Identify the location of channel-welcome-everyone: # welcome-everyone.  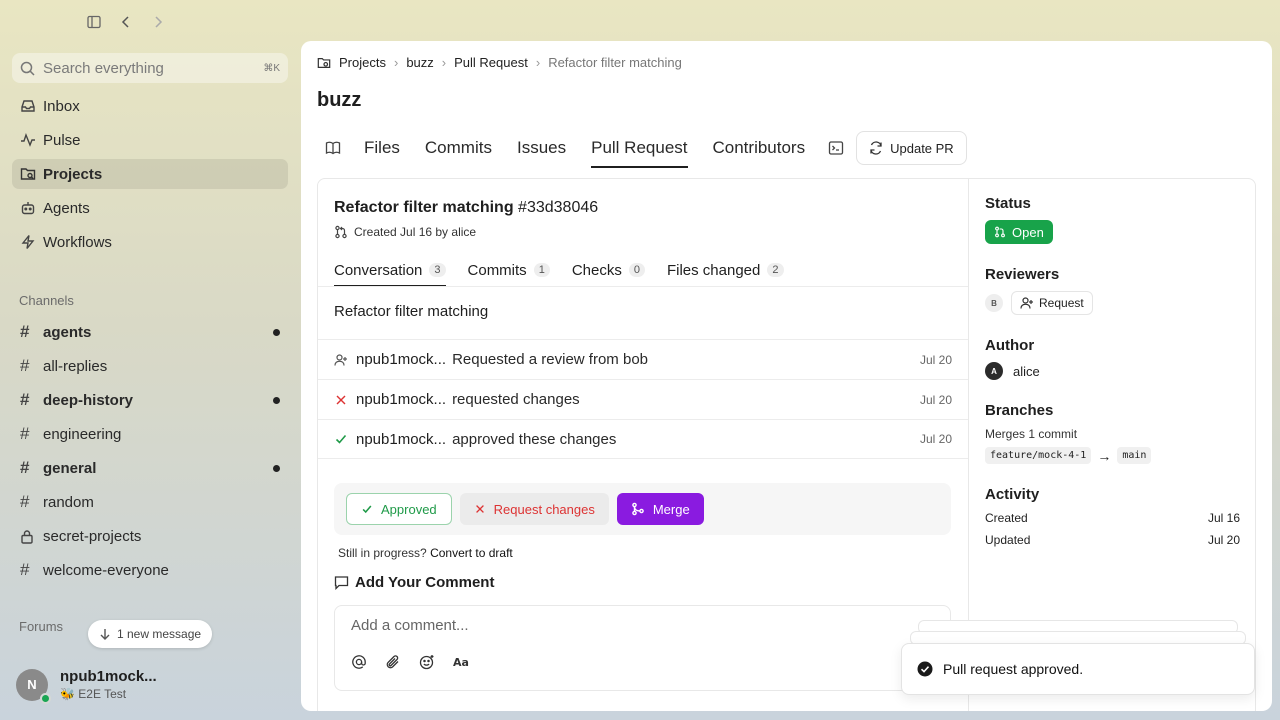
(150, 570).